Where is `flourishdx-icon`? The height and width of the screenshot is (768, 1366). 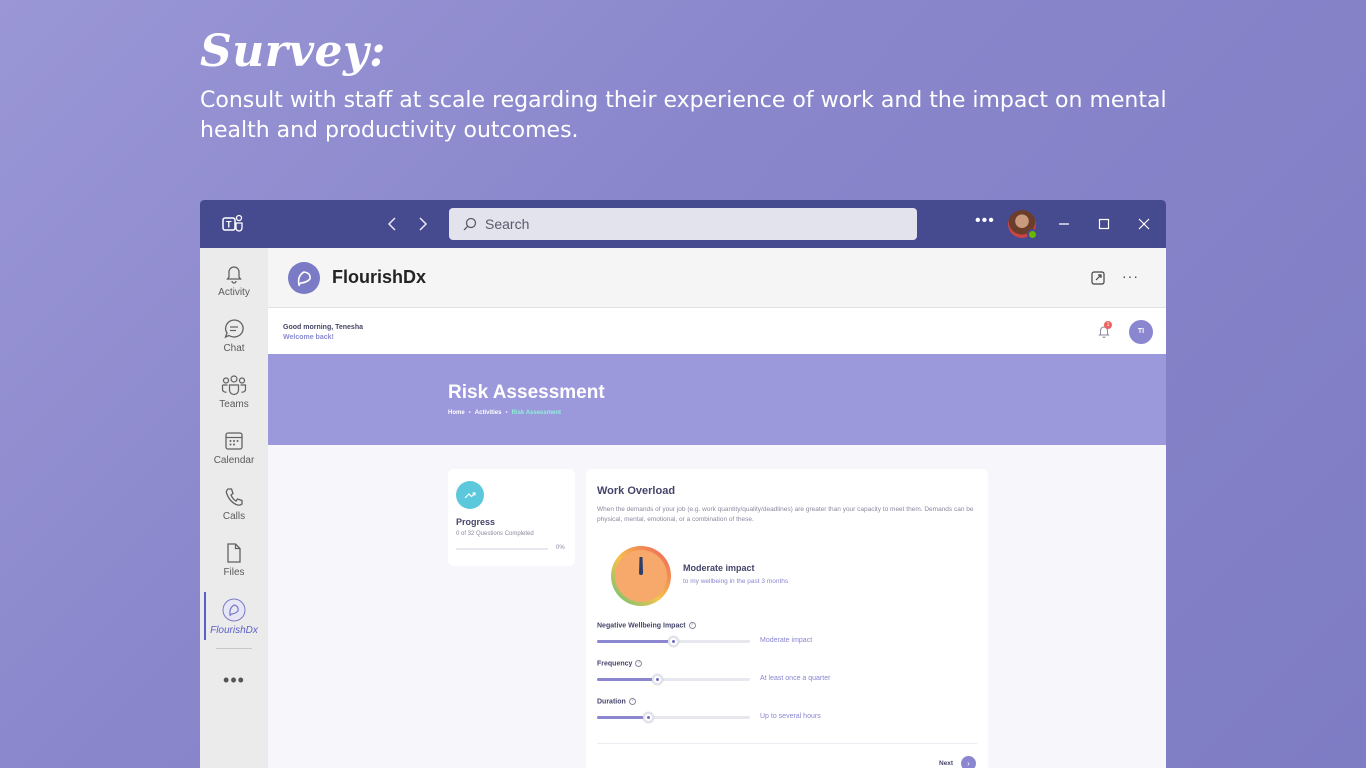
flourishdx-icon is located at coordinates (234, 610).